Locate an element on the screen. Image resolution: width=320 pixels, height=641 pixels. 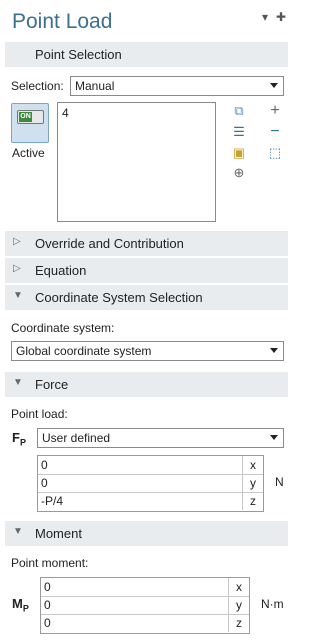
selection-value: Manual is located at coordinates (95, 86).